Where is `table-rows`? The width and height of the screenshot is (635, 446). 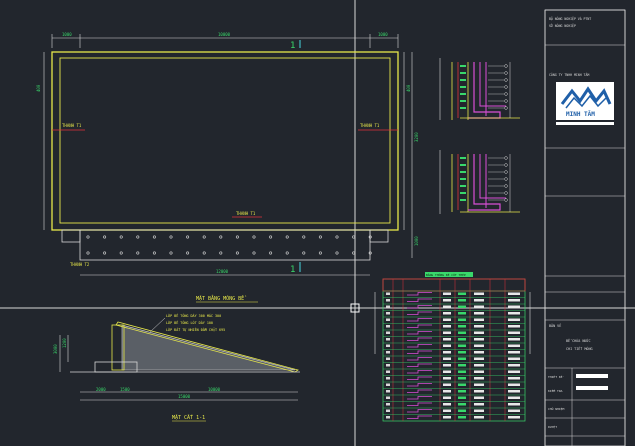 table-rows is located at coordinates (454, 354).